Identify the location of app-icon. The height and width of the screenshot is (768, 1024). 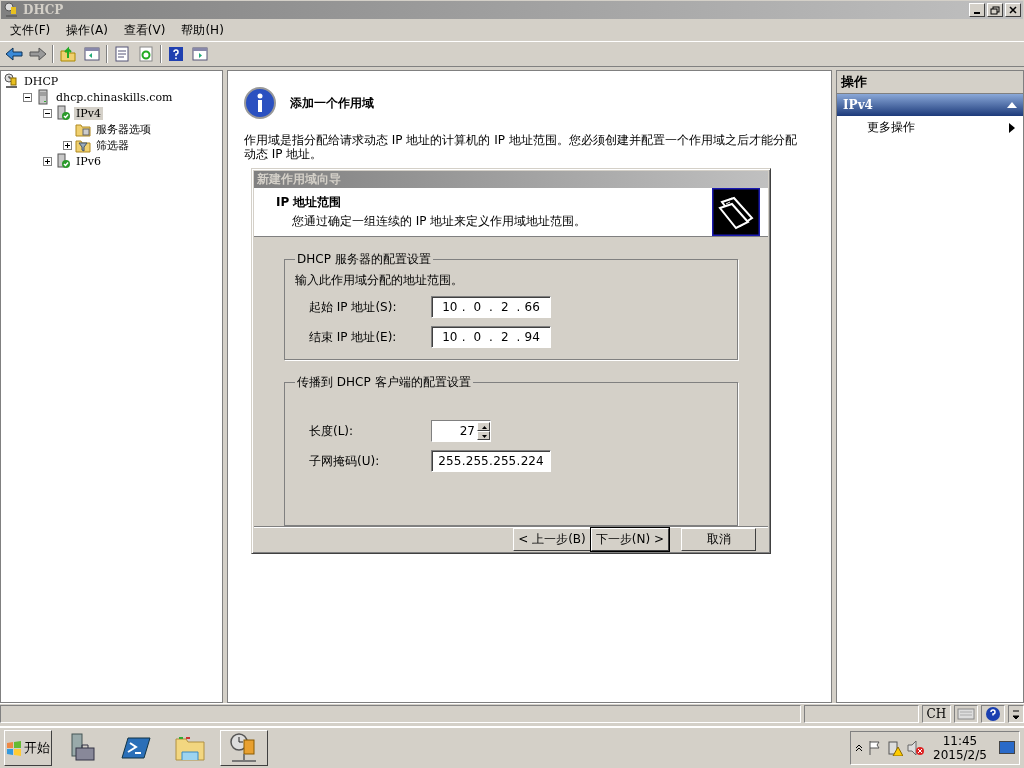
(11, 10).